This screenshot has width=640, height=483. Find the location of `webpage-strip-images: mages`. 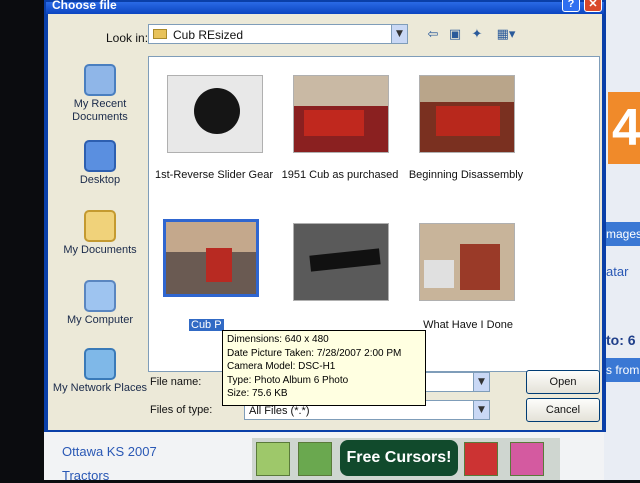

webpage-strip-images: mages is located at coordinates (622, 234).